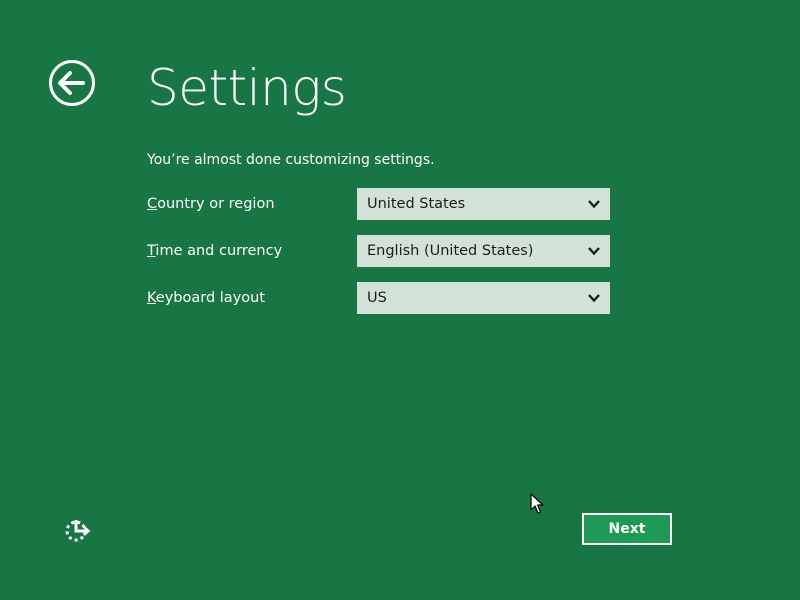  Describe the element at coordinates (206, 298) in the screenshot. I see `keyboard-layout-label: Keyboard layout` at that location.